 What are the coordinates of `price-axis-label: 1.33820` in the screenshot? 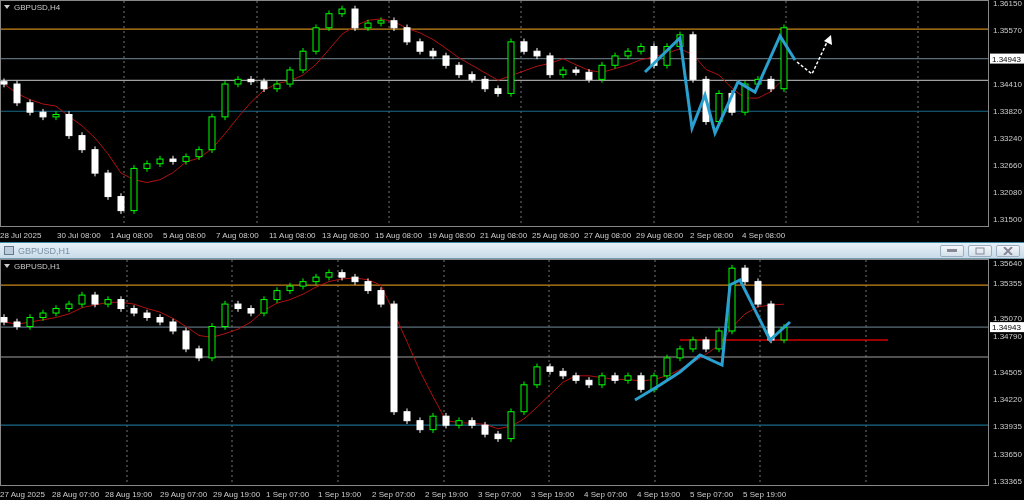 It's located at (1007, 111).